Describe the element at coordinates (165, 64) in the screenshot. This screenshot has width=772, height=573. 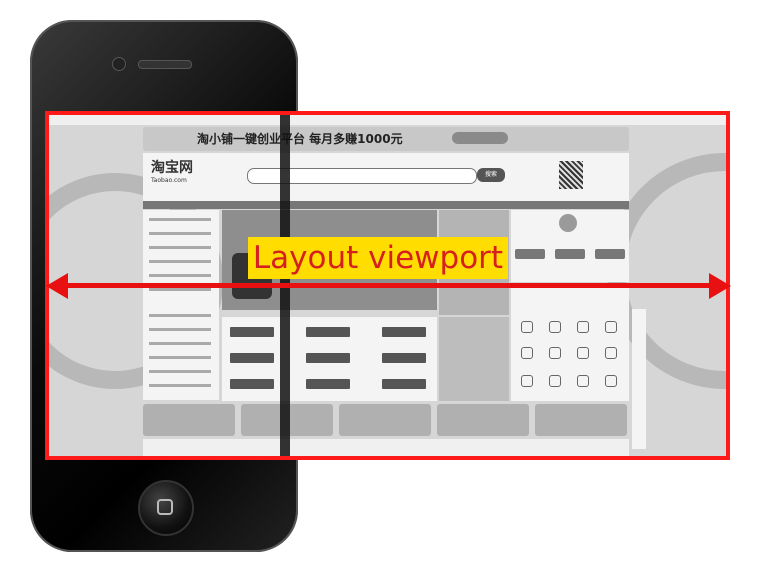
I see `speaker-icon` at that location.